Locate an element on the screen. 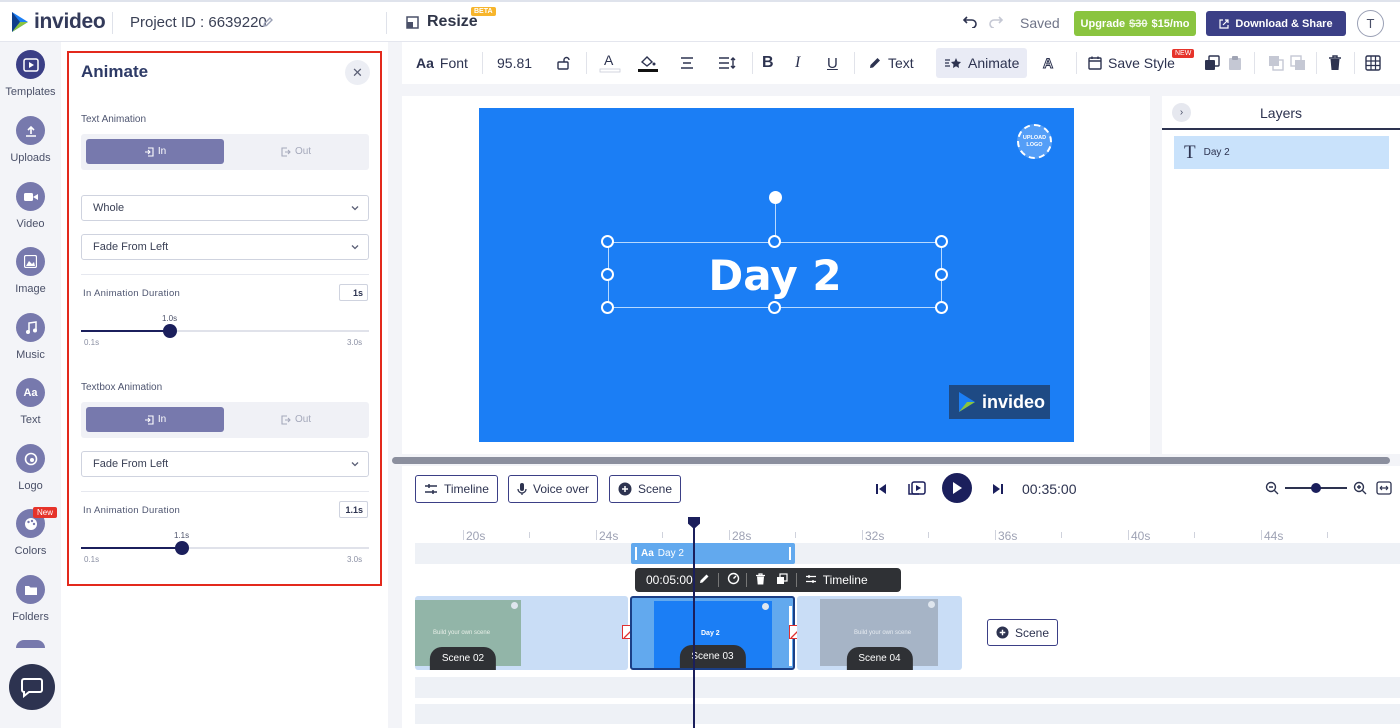 This screenshot has width=1400, height=728. send-backward-icon is located at coordinates (1298, 63).